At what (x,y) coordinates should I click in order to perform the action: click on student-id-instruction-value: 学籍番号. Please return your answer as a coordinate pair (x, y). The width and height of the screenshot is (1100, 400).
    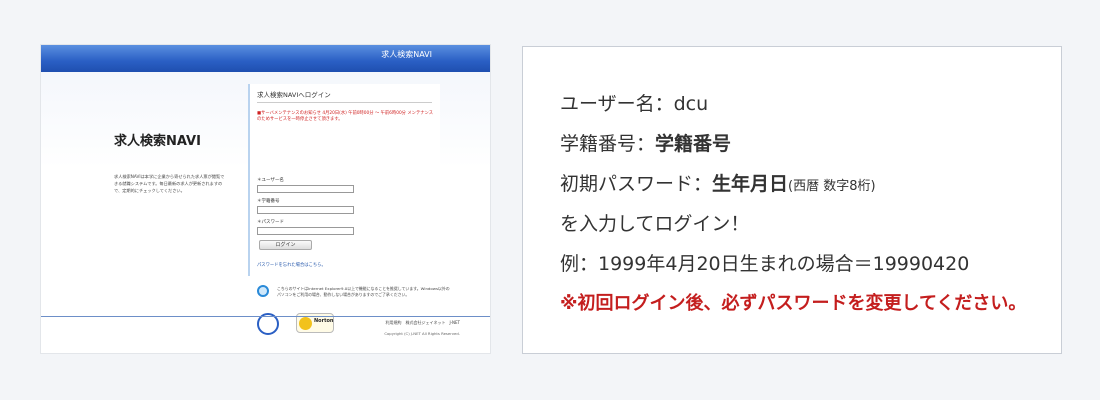
    Looking at the image, I should click on (693, 144).